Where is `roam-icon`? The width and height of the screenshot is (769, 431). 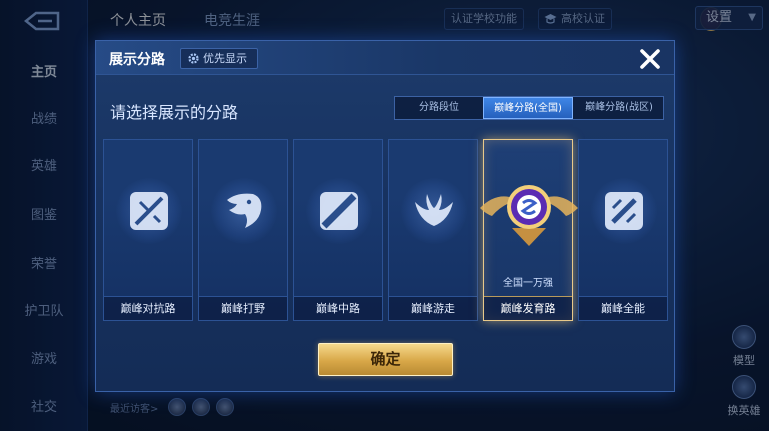
roam-icon is located at coordinates (434, 210).